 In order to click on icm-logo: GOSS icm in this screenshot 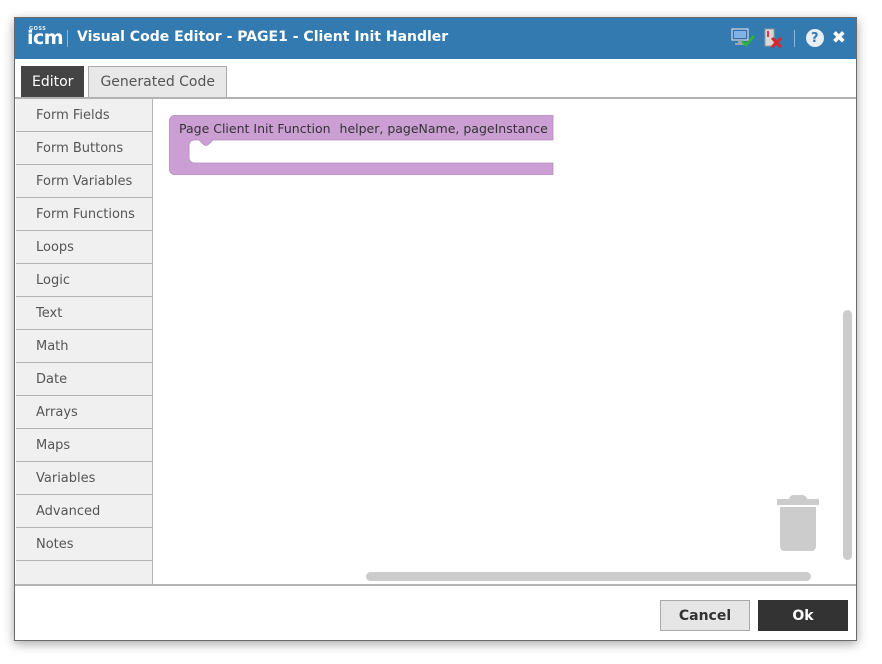, I will do `click(45, 37)`.